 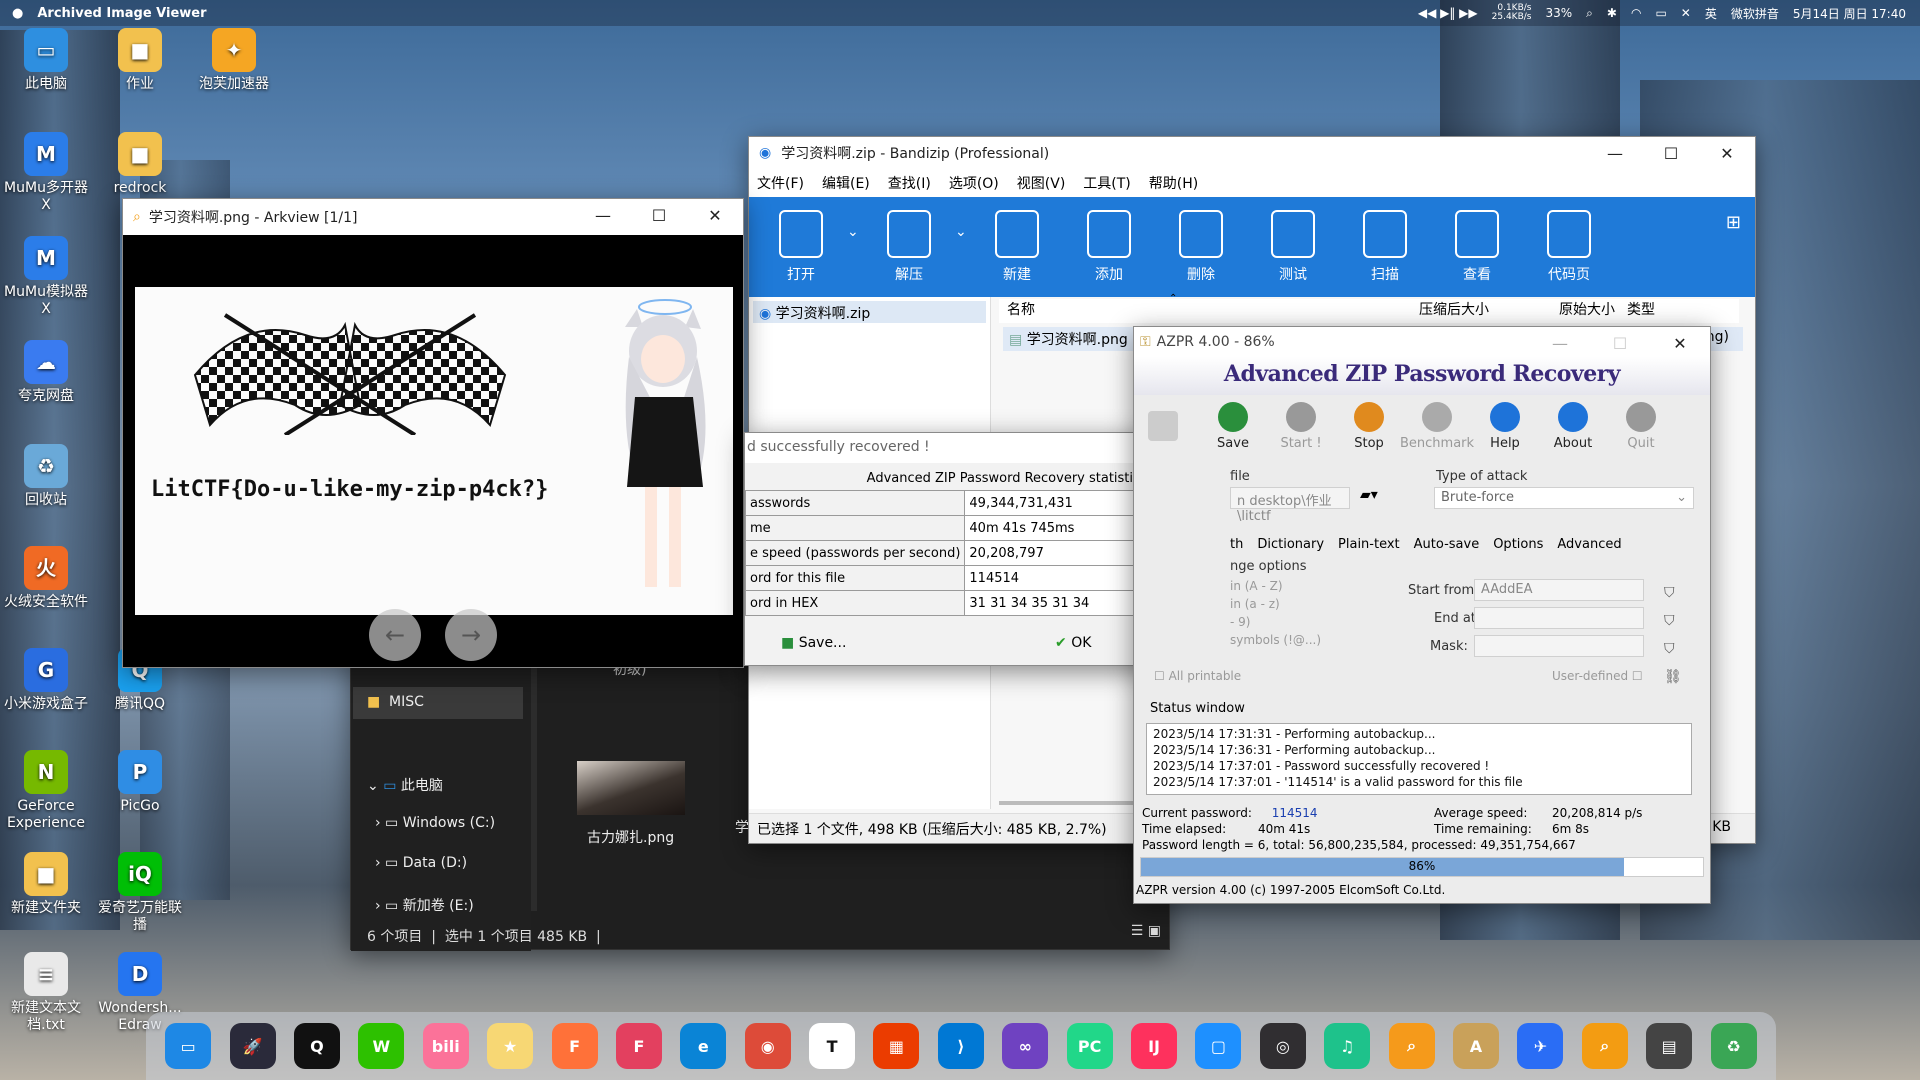 What do you see at coordinates (1282, 1046) in the screenshot?
I see `dock-obs-icon: ◎` at bounding box center [1282, 1046].